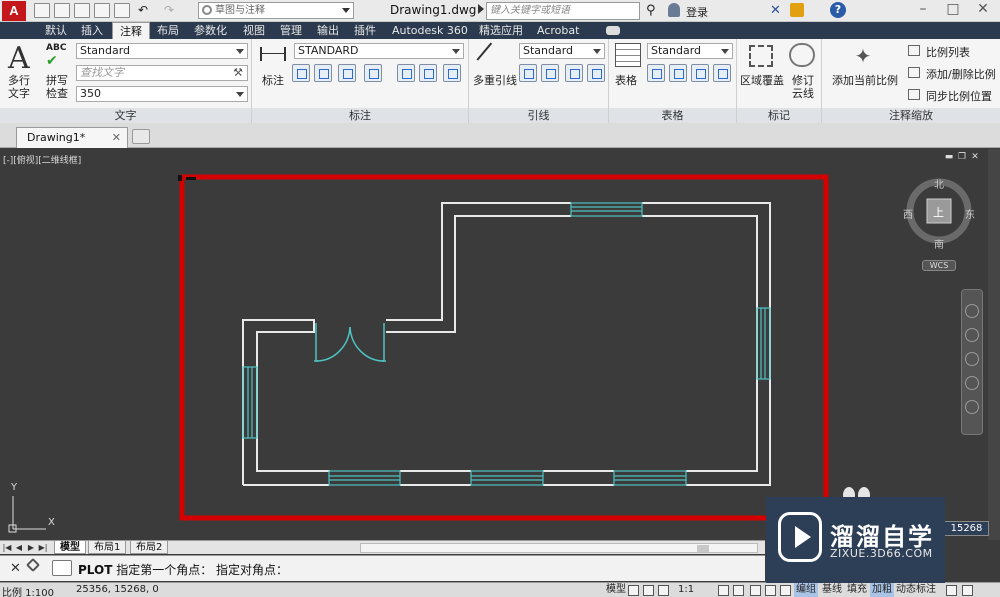  What do you see at coordinates (379, 51) in the screenshot?
I see `dim-style-select: STANDARD` at bounding box center [379, 51].